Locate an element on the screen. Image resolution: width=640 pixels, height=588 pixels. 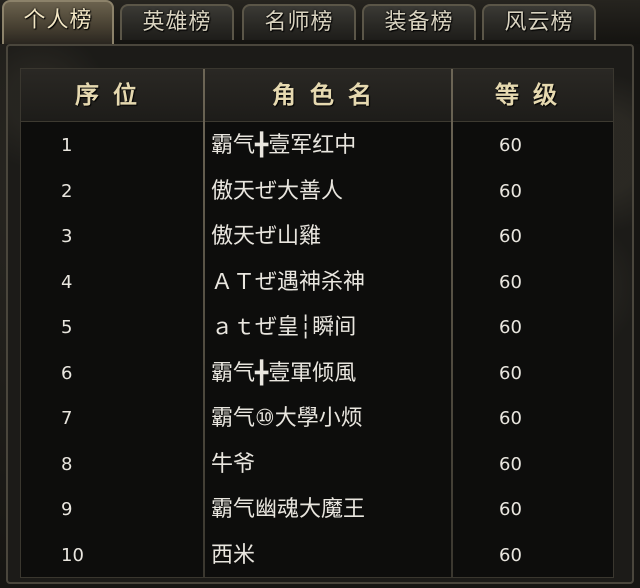
tab-personal: 个人榜 is located at coordinates (58, 22).